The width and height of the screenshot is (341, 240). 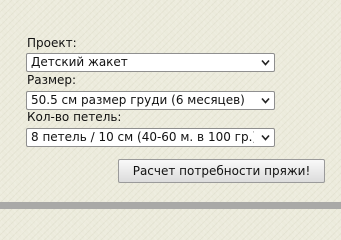 I want to click on size-select: 50.5 см размер груди (6 месяцев), so click(x=150, y=100).